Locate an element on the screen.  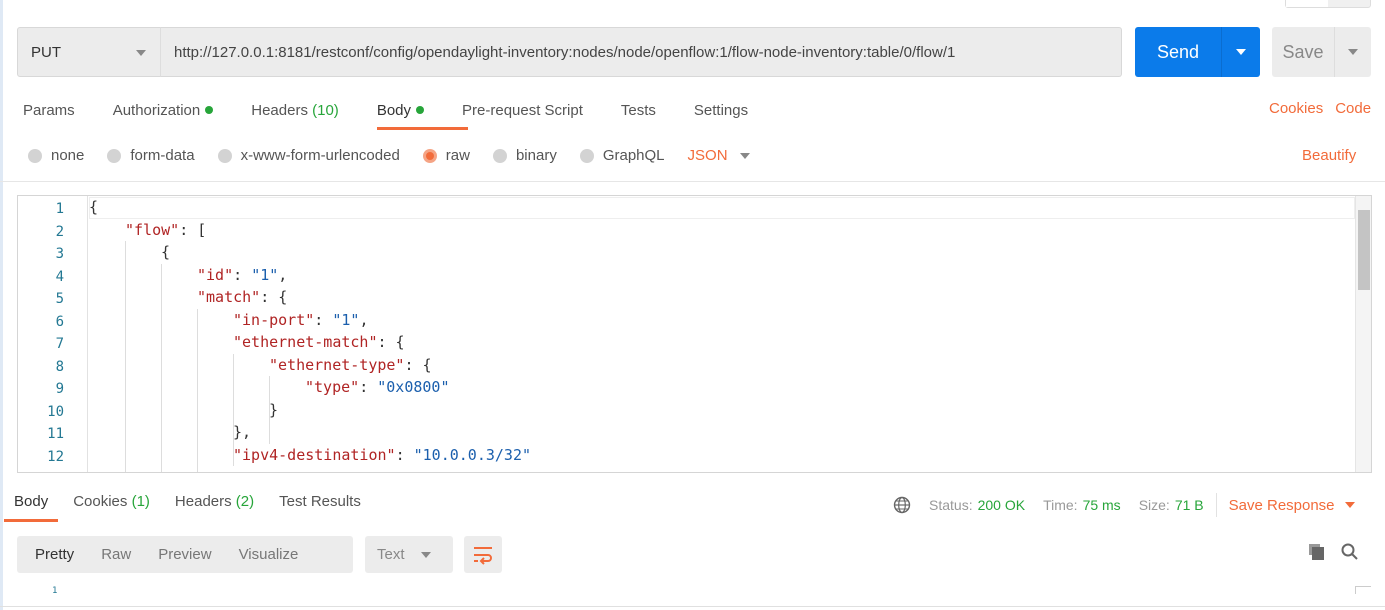
status-value: 200 OK is located at coordinates (1001, 505).